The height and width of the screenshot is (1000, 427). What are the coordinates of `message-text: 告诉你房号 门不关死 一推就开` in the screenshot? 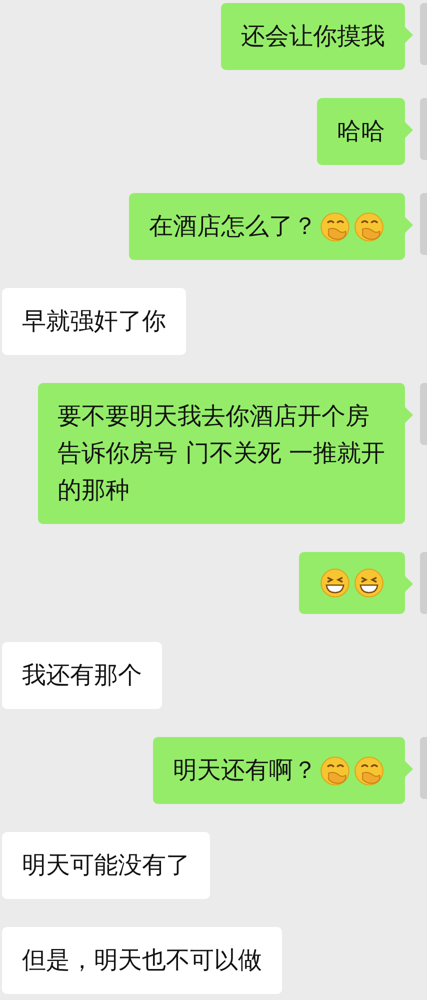 It's located at (221, 453).